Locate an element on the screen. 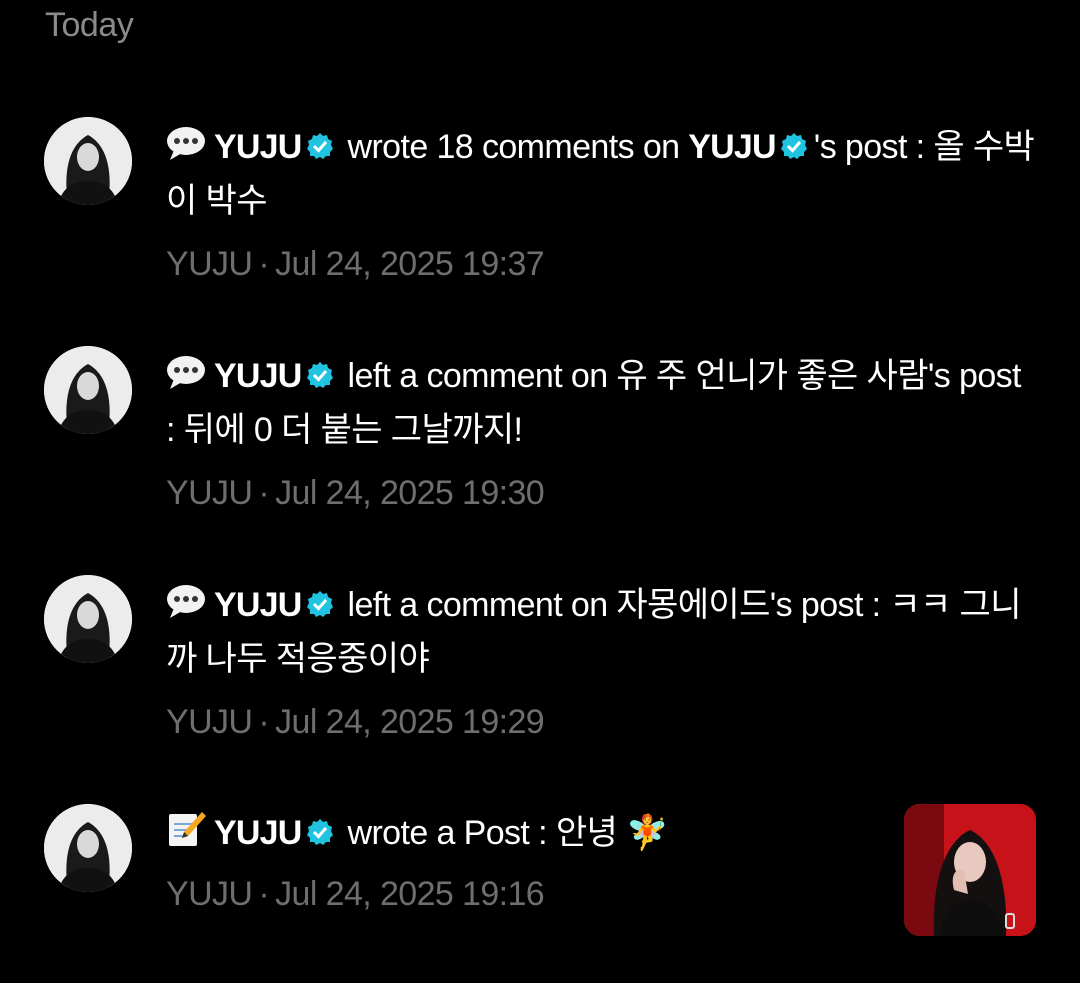 This screenshot has height=983, width=1080. meta-time: Jul 24, 2025 19:30 is located at coordinates (410, 493).